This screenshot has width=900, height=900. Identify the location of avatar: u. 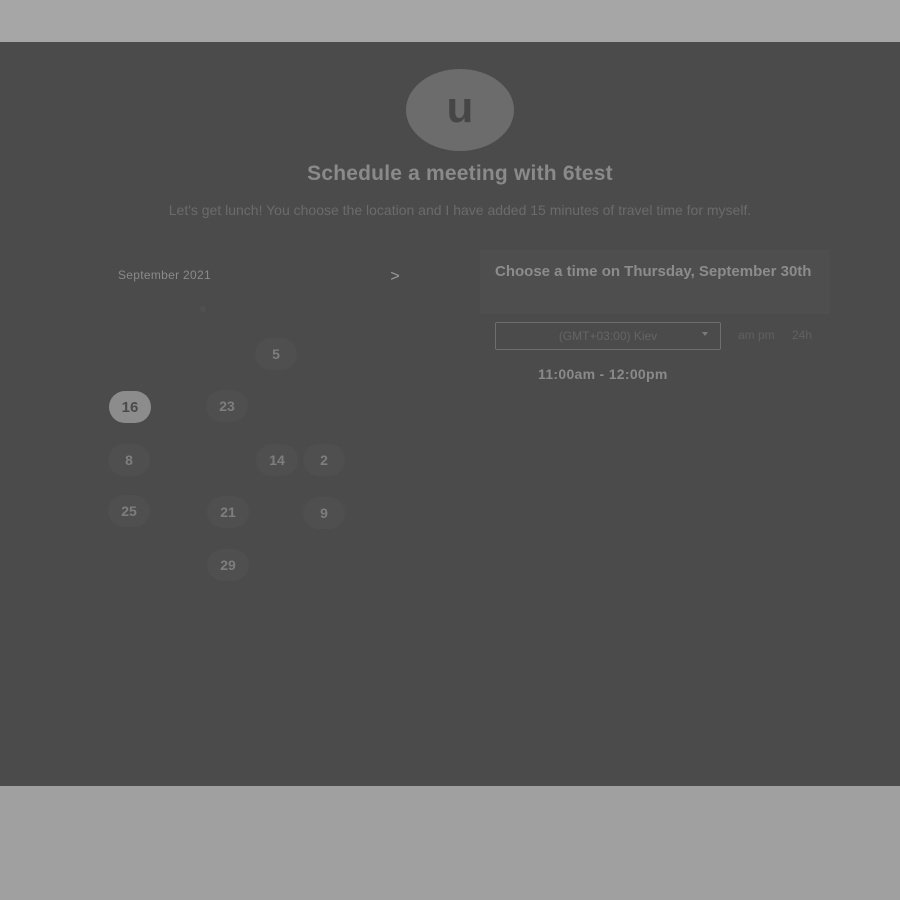
(460, 110).